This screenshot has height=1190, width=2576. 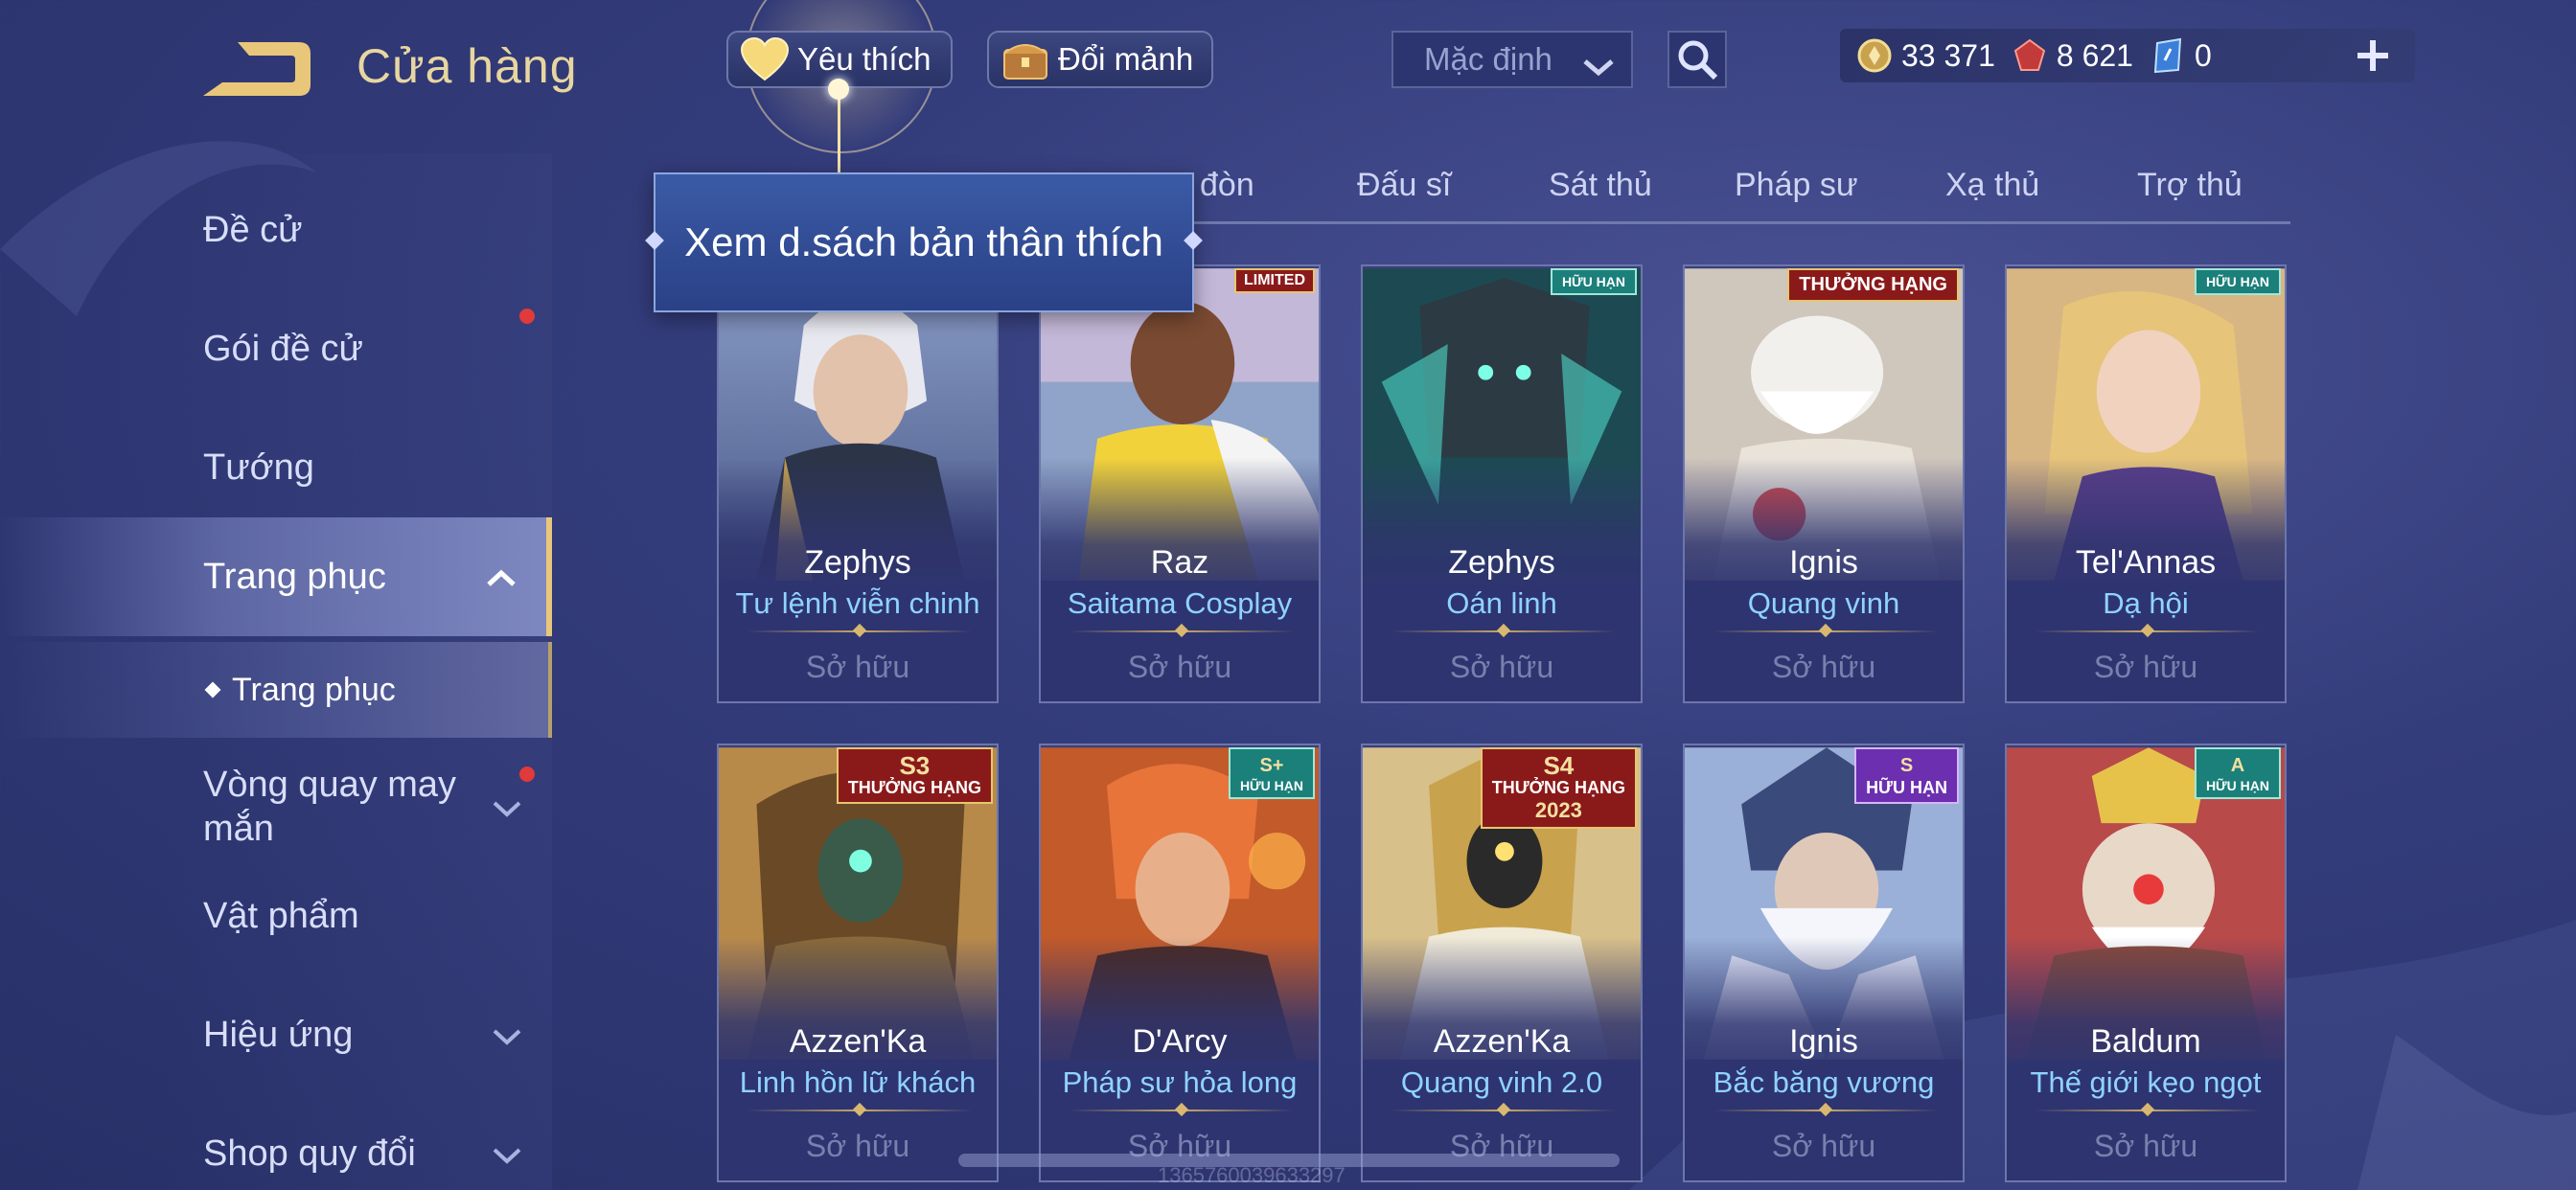 What do you see at coordinates (2145, 1041) in the screenshot?
I see `hero-name: Baldum` at bounding box center [2145, 1041].